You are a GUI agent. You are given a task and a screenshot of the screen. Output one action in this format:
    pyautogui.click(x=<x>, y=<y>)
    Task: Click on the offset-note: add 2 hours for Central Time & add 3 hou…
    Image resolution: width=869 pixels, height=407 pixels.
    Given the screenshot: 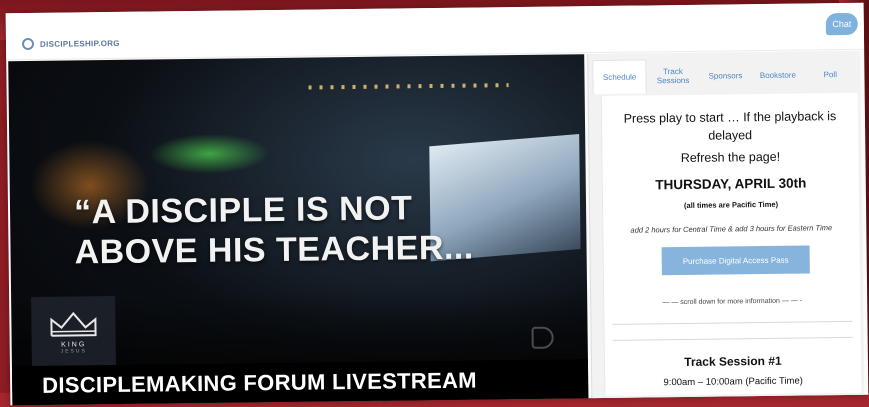 What is the action you would take?
    pyautogui.click(x=731, y=229)
    